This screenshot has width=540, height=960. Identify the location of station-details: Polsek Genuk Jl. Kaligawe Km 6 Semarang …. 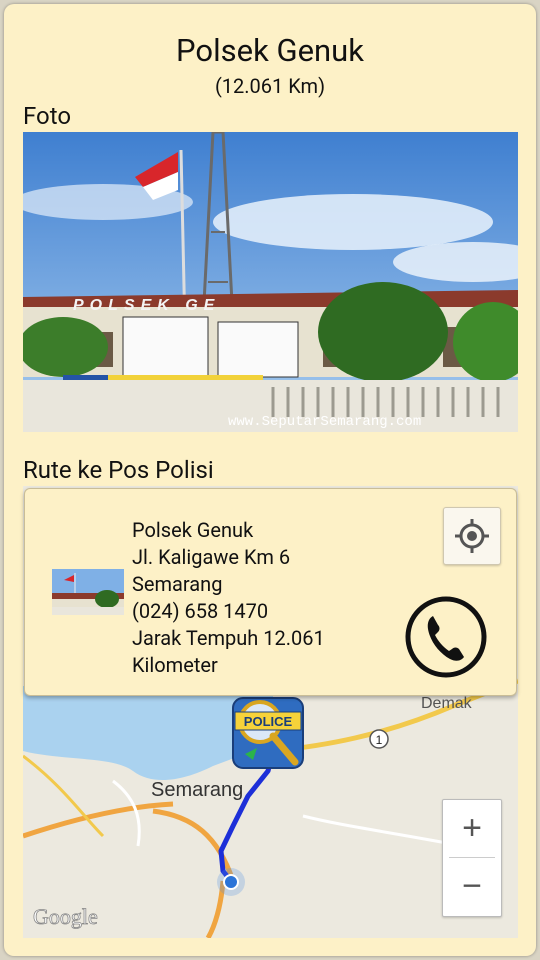
(228, 598).